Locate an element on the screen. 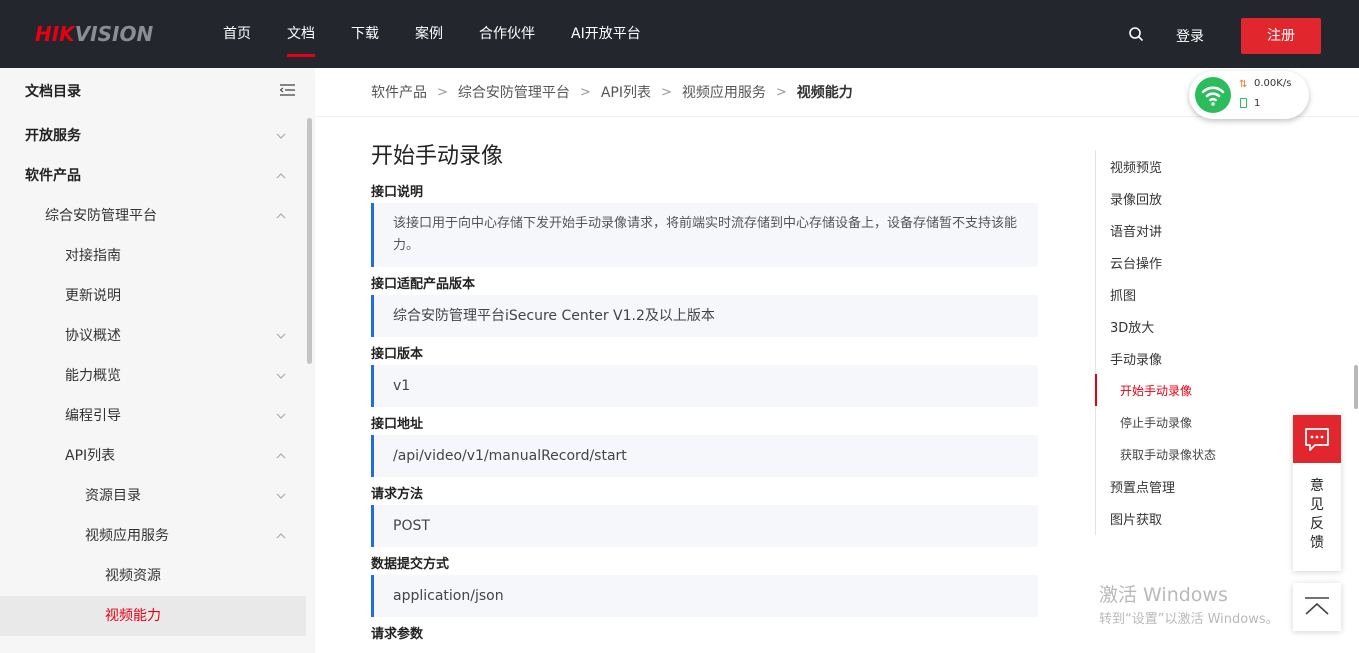 Image resolution: width=1359 pixels, height=653 pixels. sidebar-item-label: 编程引导 is located at coordinates (93, 416).